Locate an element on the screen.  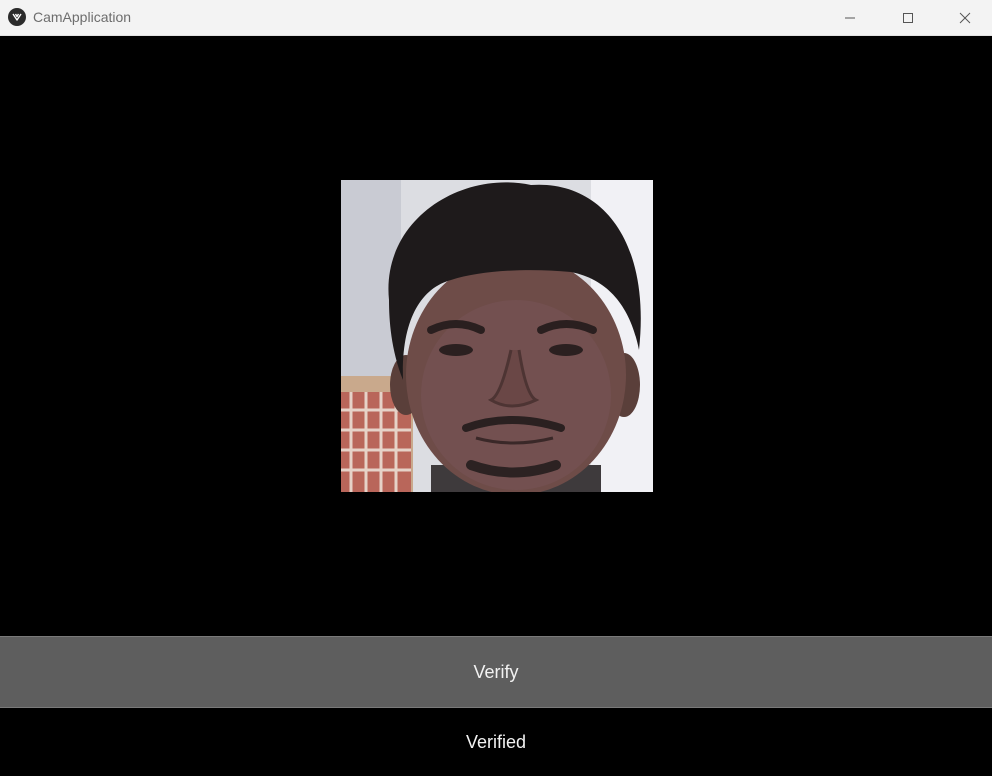
minimize-icon is located at coordinates (850, 17).